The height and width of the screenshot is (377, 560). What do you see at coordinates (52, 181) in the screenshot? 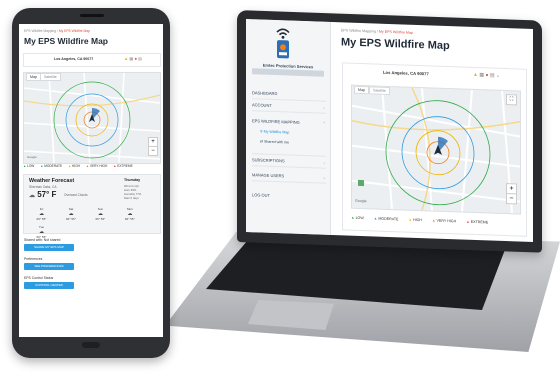
I see `weather-title: Weather Forecast` at bounding box center [52, 181].